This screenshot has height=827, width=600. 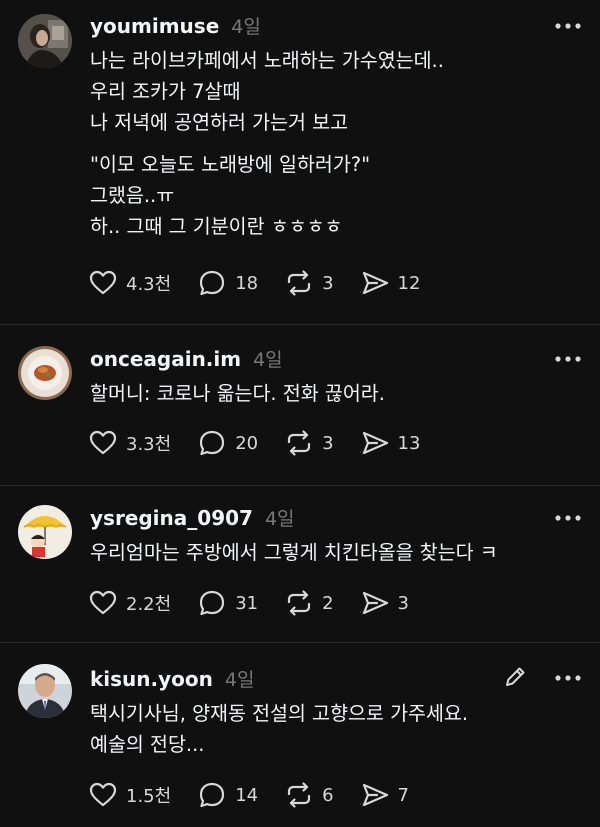 I want to click on post-body: 우리엄마는 주방에서 그렇게 치킨타올을 찾는다 ㅋ, so click(x=294, y=552).